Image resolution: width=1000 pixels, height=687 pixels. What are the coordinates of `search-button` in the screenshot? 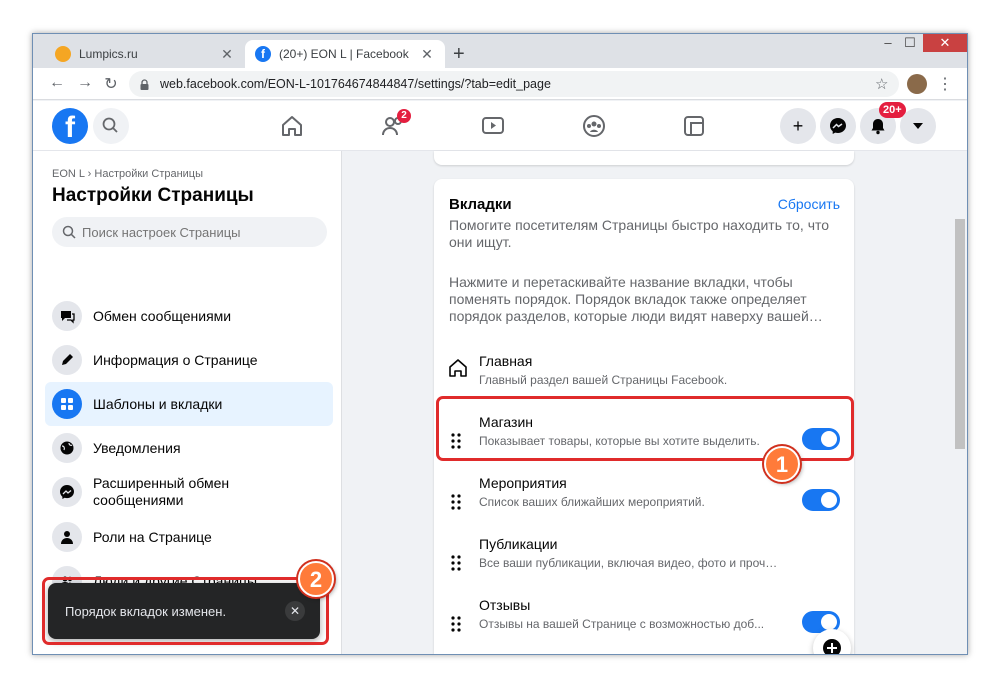 It's located at (111, 126).